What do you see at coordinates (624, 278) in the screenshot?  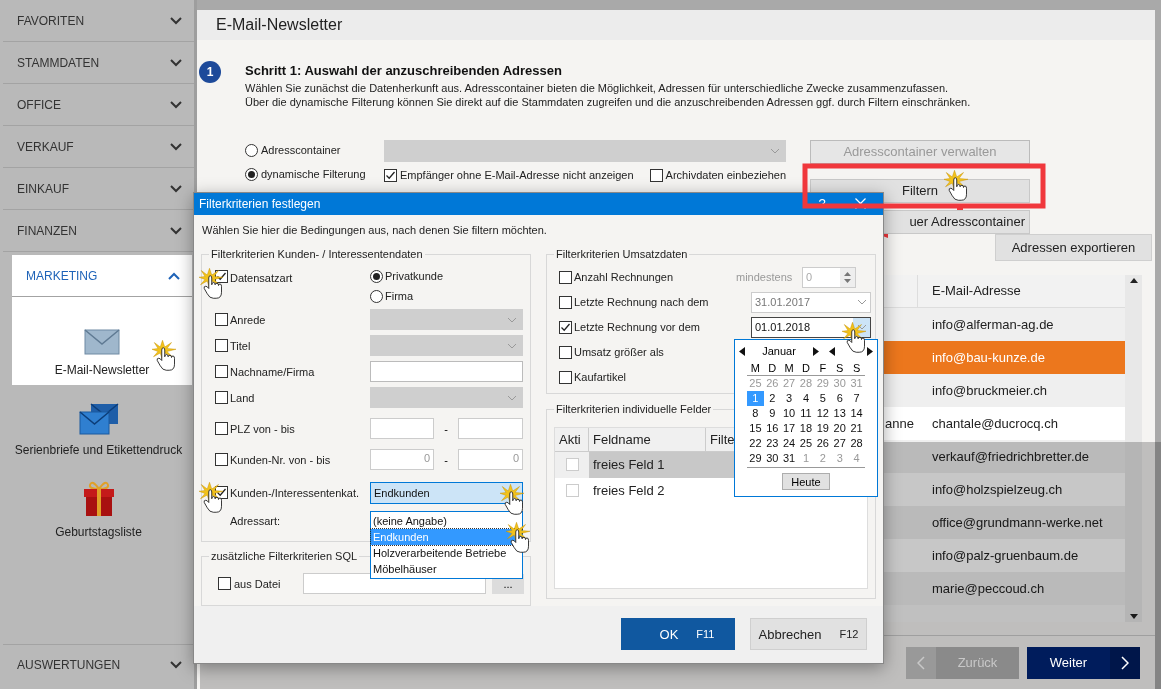 I see `checkbox-label: Anzahl Rechnungen` at bounding box center [624, 278].